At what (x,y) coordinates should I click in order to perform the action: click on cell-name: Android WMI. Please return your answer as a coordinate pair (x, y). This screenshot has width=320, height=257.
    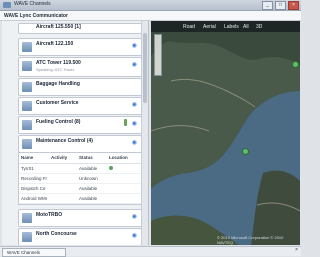
    Looking at the image, I should click on (34, 198).